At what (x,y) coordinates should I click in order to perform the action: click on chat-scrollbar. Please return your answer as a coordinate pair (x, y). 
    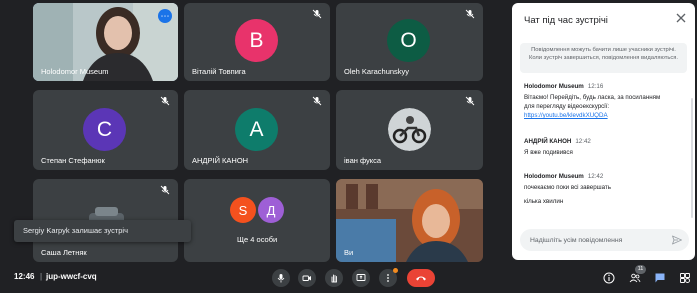
    Looking at the image, I should click on (692, 158).